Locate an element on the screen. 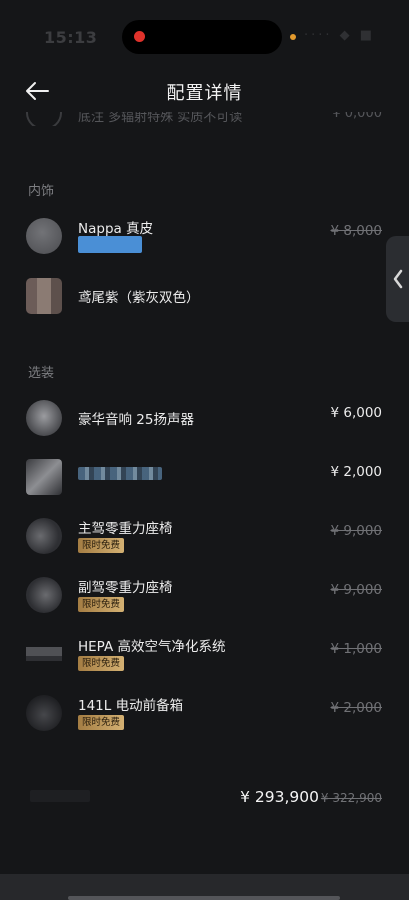 This screenshot has height=900, width=409. total-price: ¥ 293,900 is located at coordinates (279, 797).